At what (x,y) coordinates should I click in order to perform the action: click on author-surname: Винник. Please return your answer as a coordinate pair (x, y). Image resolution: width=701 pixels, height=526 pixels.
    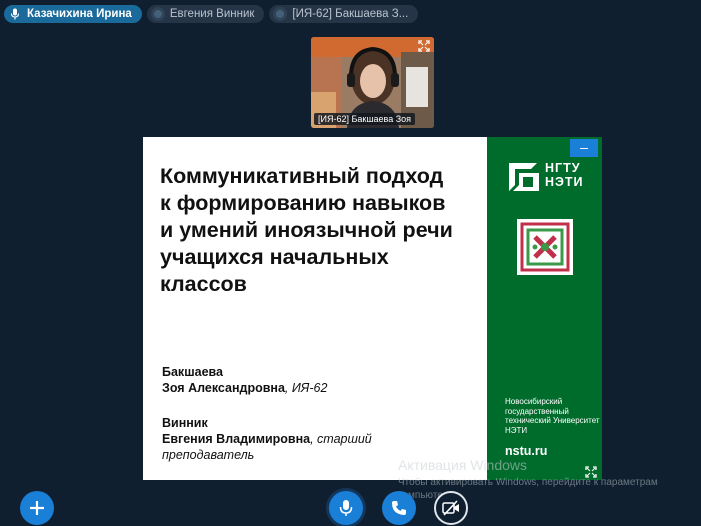
    Looking at the image, I should click on (185, 423).